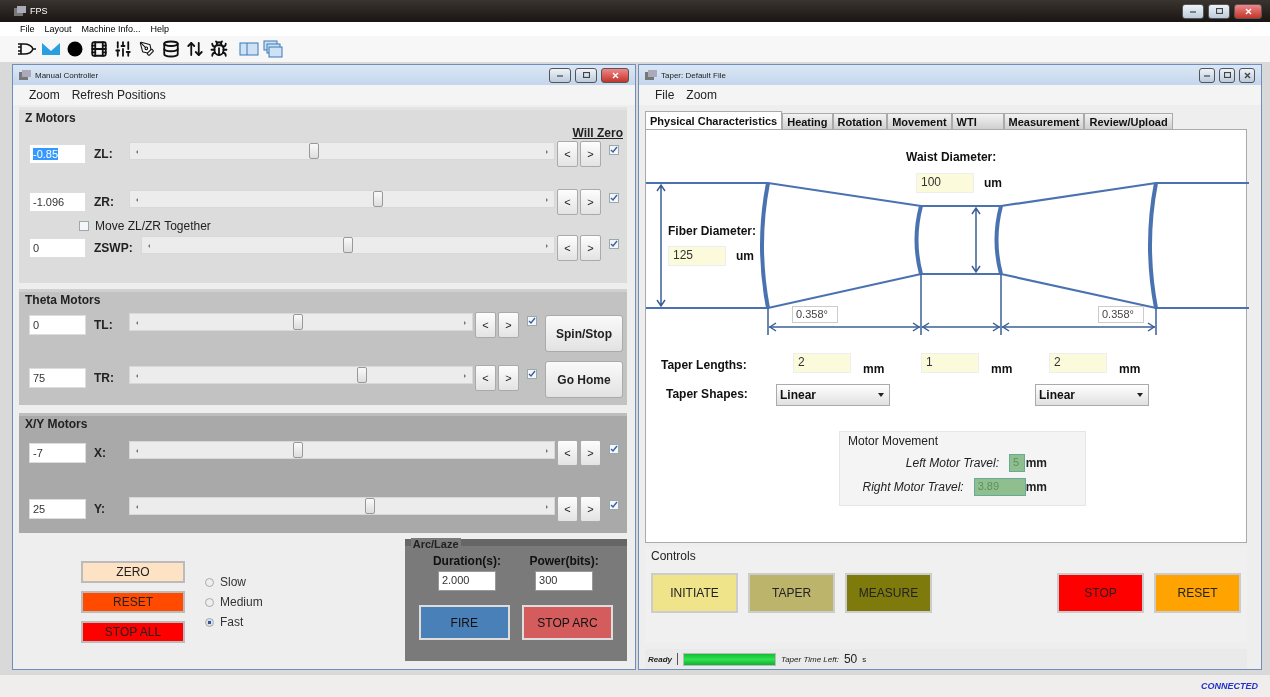 Image resolution: width=1270 pixels, height=697 pixels. I want to click on position-field: -1.096, so click(57, 202).